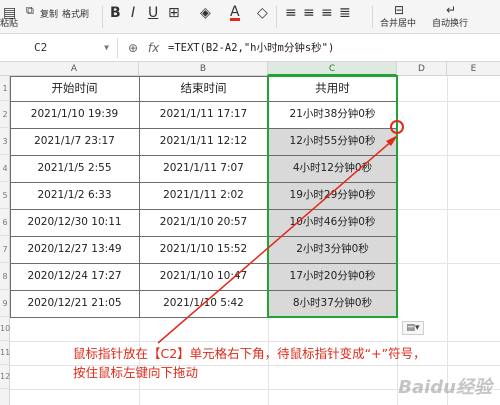 This screenshot has width=500, height=405. I want to click on eraser-icon: ◇, so click(262, 13).